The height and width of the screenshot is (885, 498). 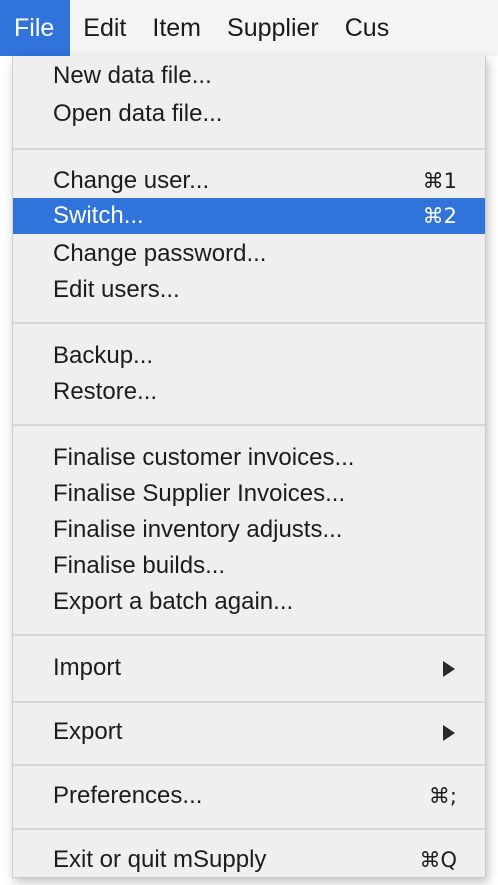 What do you see at coordinates (273, 28) in the screenshot?
I see `menubar-supplier: Supplier` at bounding box center [273, 28].